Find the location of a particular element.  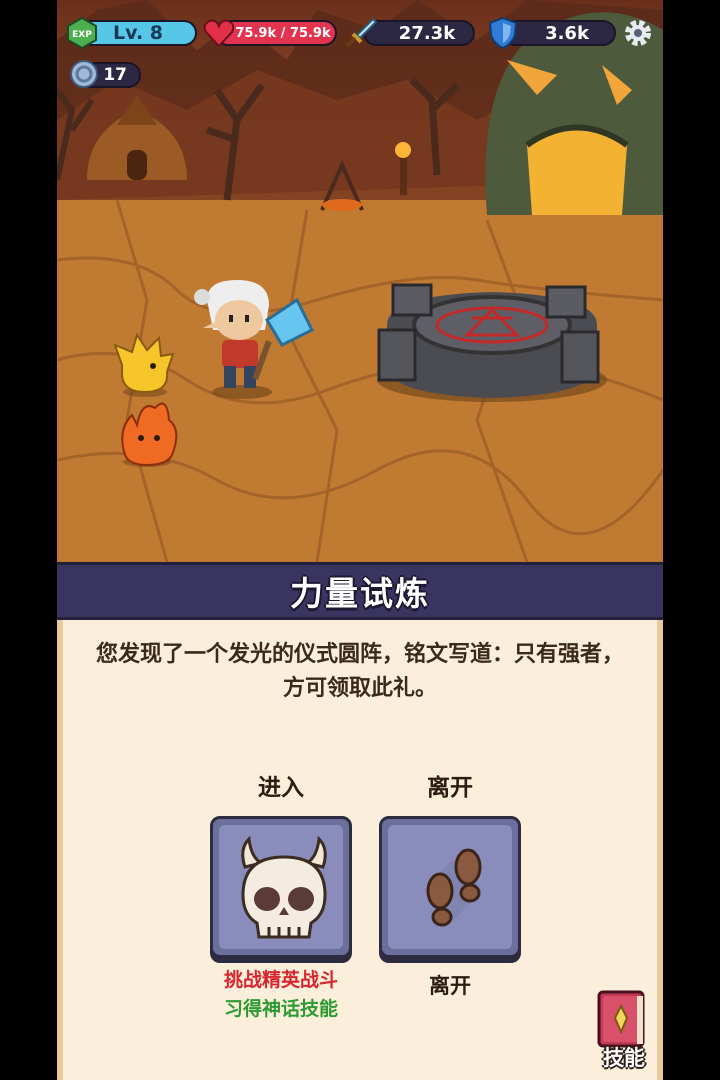

skills-button: 技能 is located at coordinates (624, 1030).